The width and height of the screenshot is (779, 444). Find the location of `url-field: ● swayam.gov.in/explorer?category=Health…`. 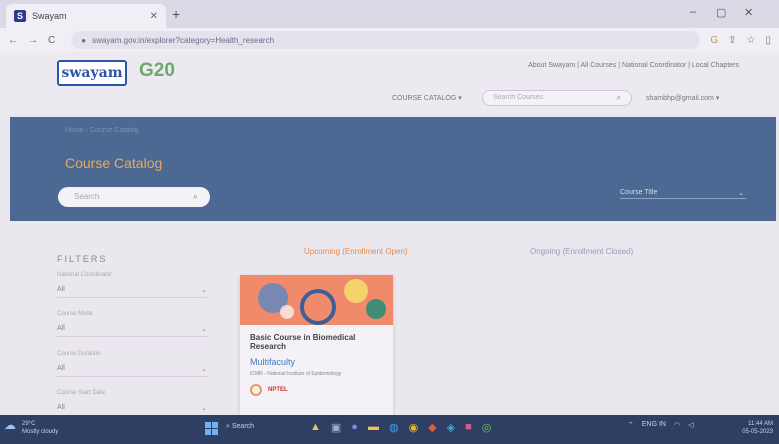

url-field: ● swayam.gov.in/explorer?category=Health… is located at coordinates (386, 40).